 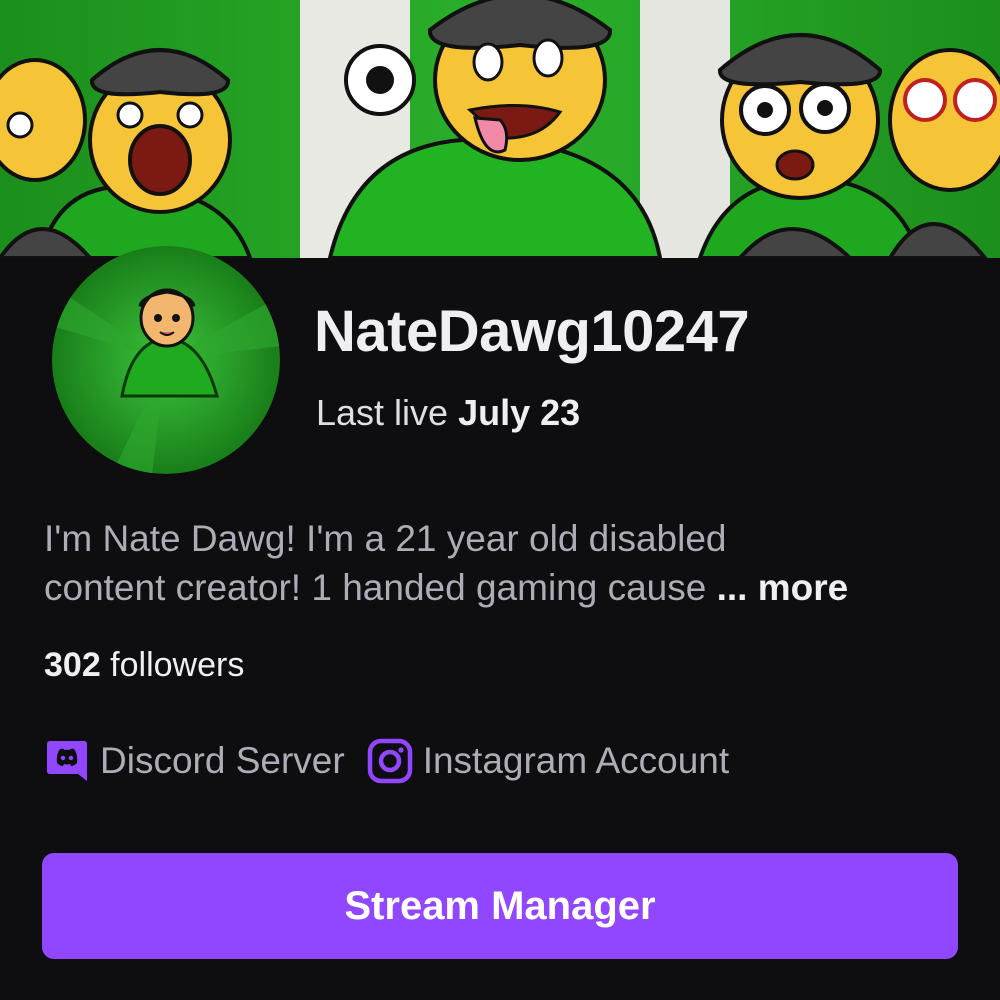 I want to click on bio-text: content creator! 1 handed gaming cause, so click(x=375, y=587).